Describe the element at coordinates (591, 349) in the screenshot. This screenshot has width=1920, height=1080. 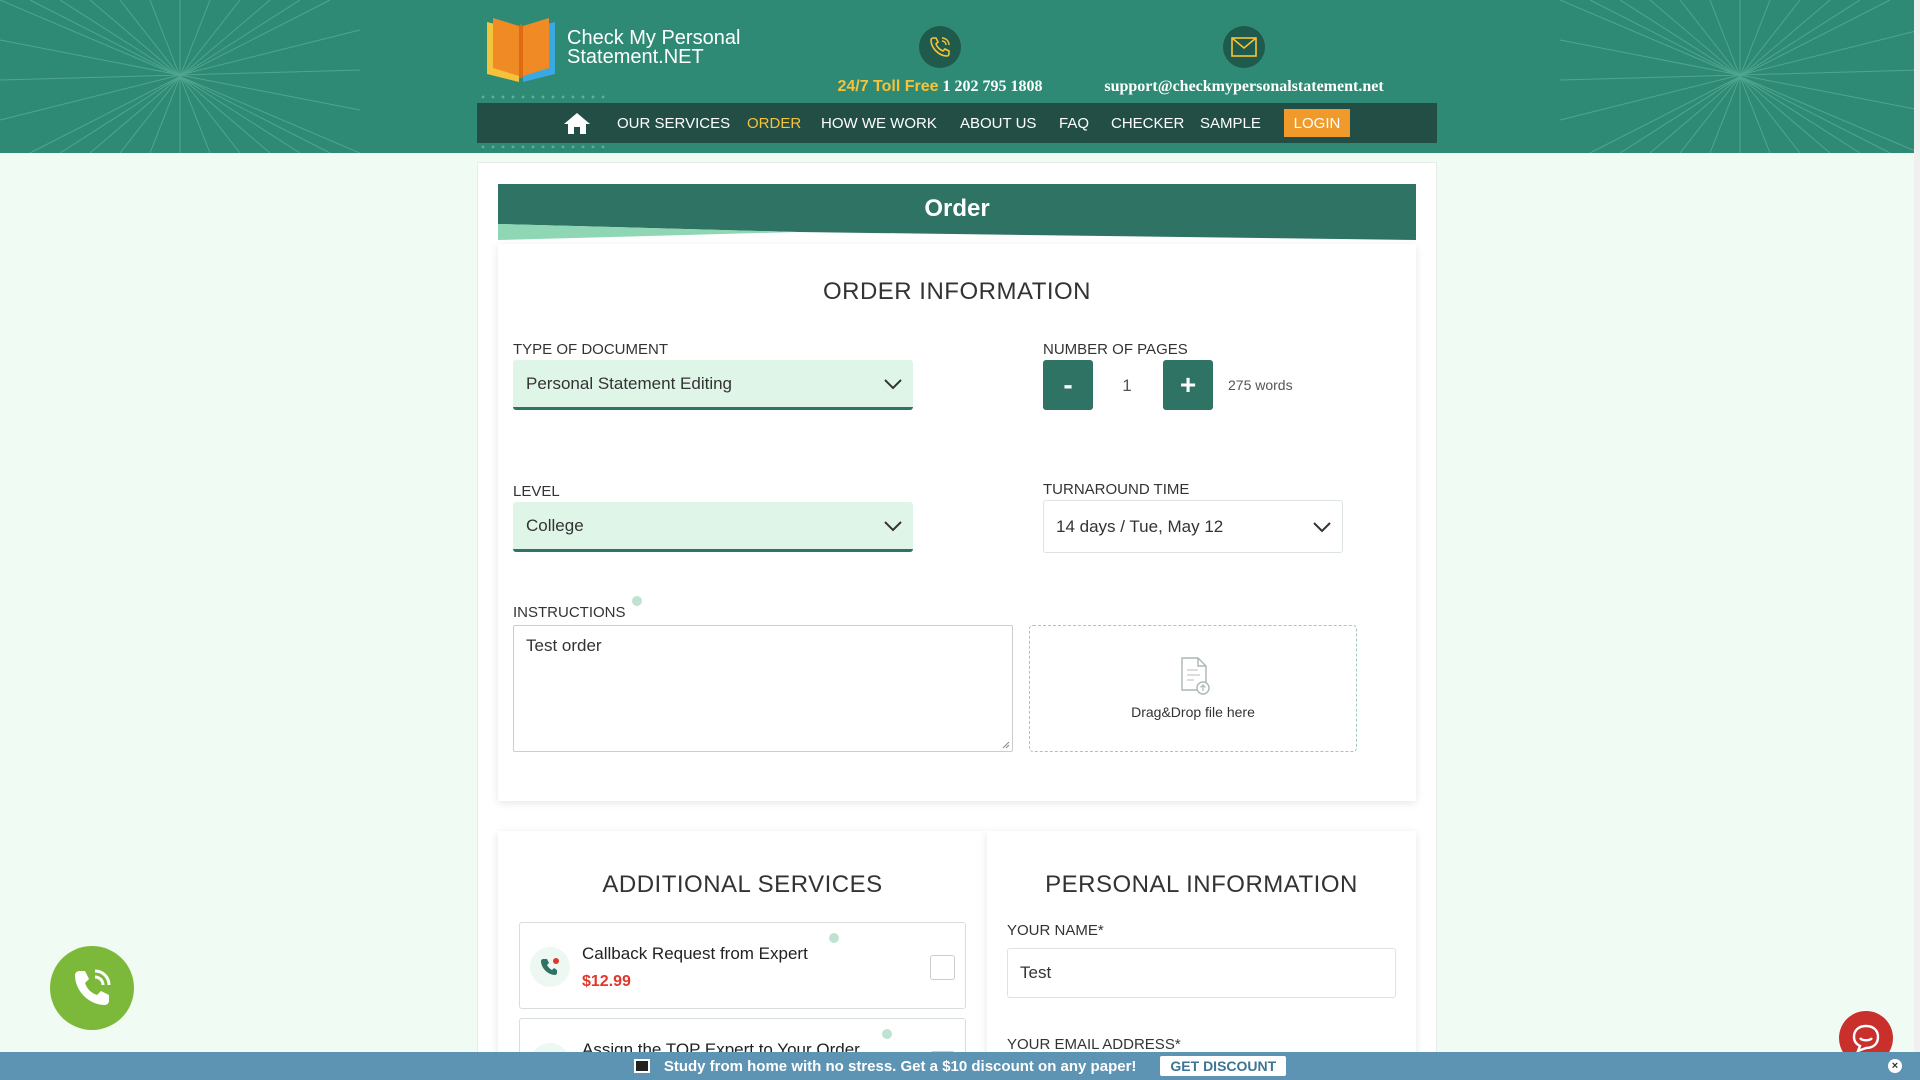
I see `type-of-document-label: TYPE OF DOCUMENT` at that location.